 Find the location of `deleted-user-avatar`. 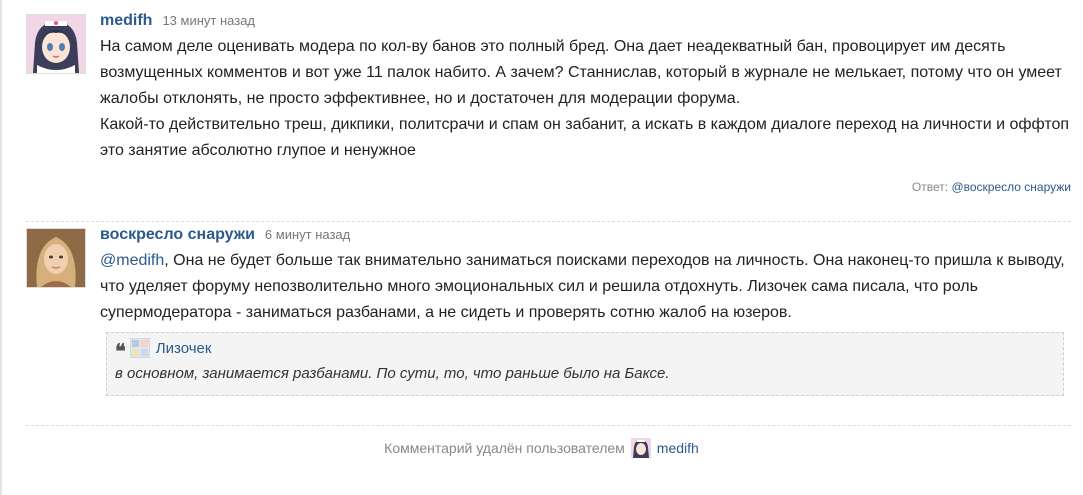

deleted-user-avatar is located at coordinates (640, 448).